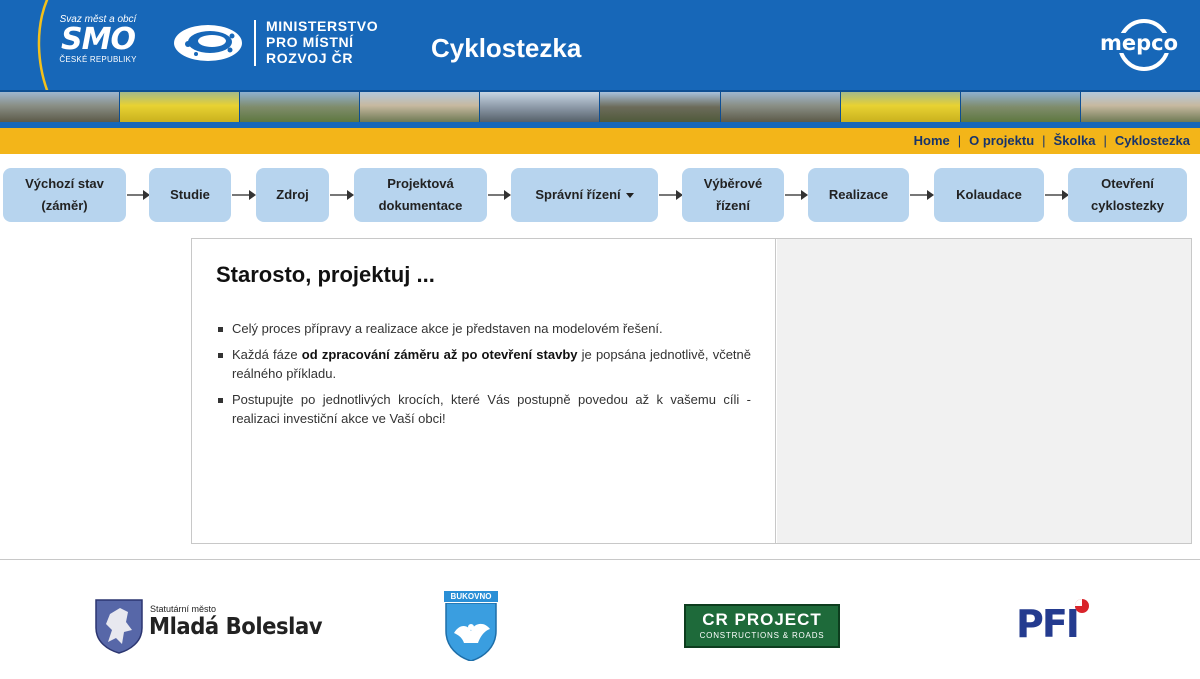  What do you see at coordinates (600, 559) in the screenshot?
I see `footer-divider` at bounding box center [600, 559].